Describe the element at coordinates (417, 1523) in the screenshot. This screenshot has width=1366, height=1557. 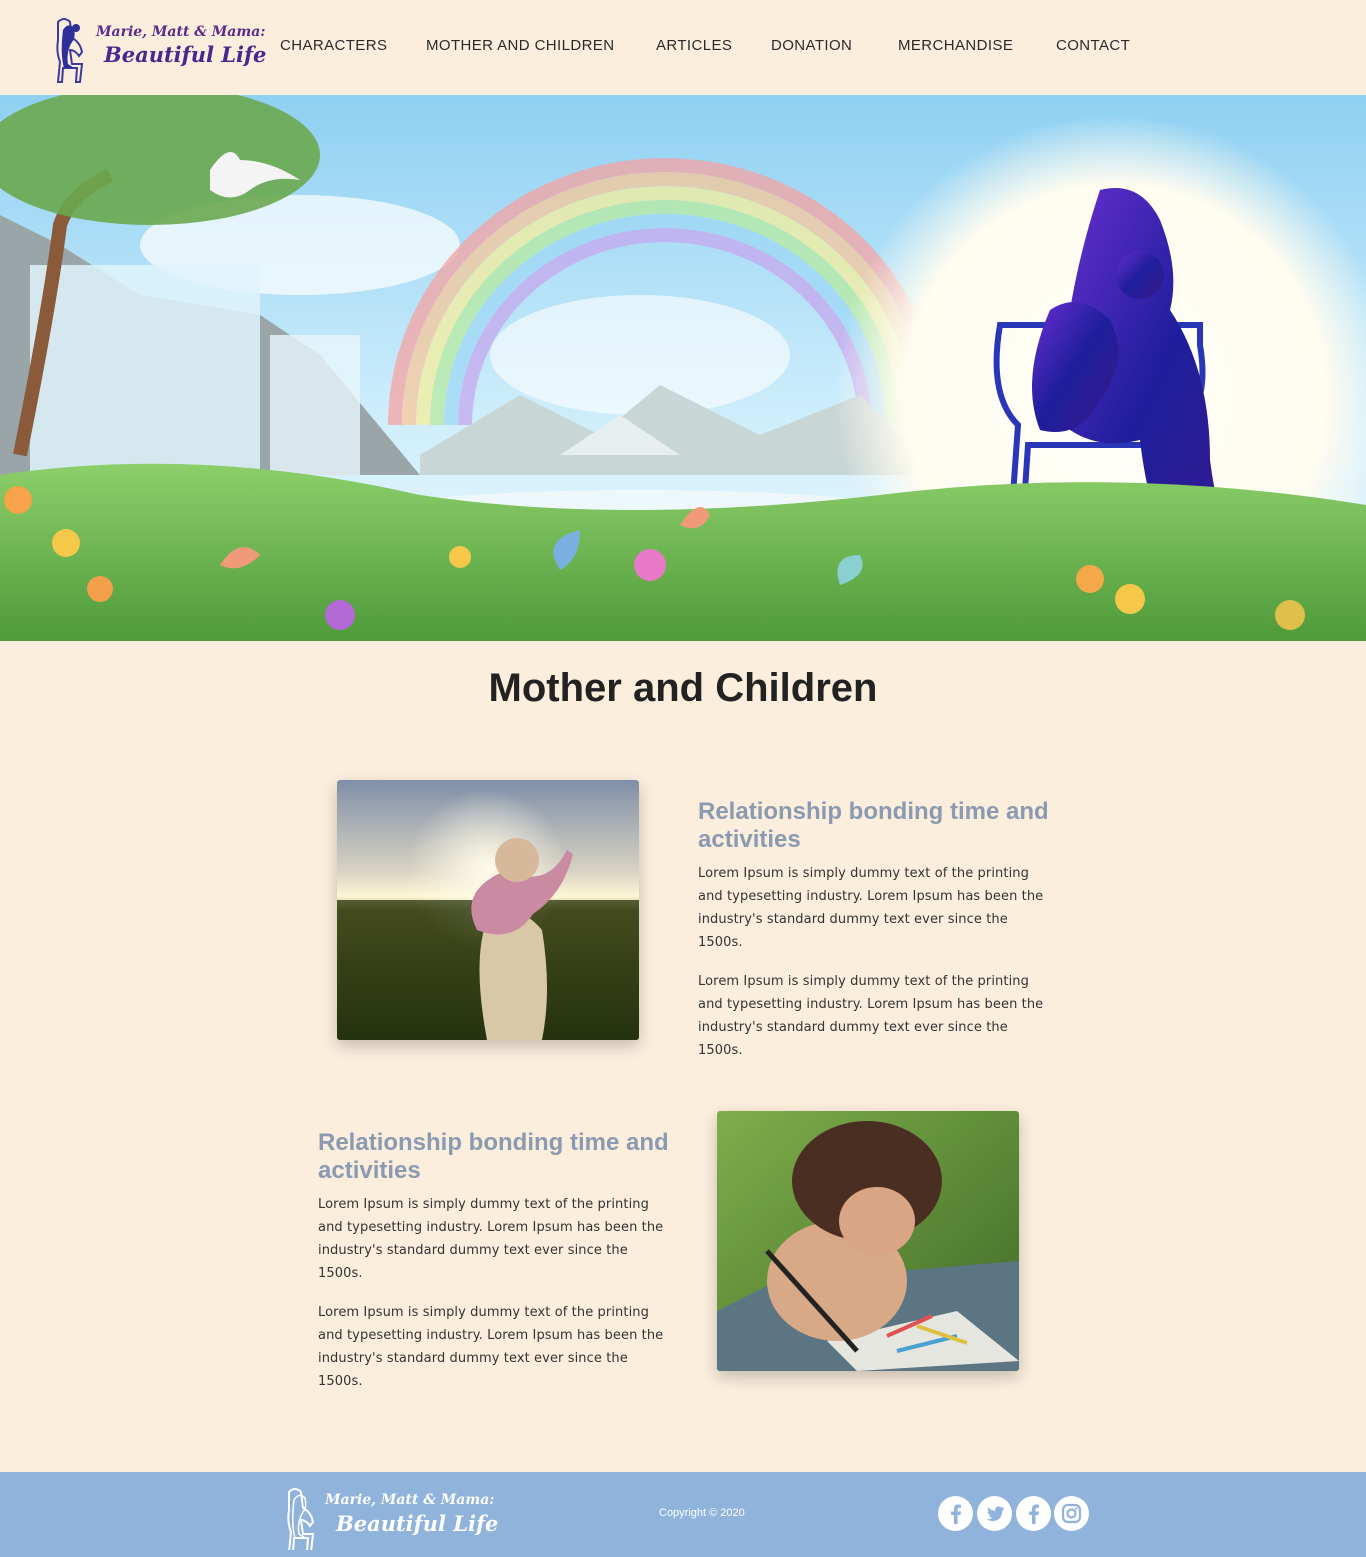
I see `footer-logo-text-line2: Beautiful Life` at that location.